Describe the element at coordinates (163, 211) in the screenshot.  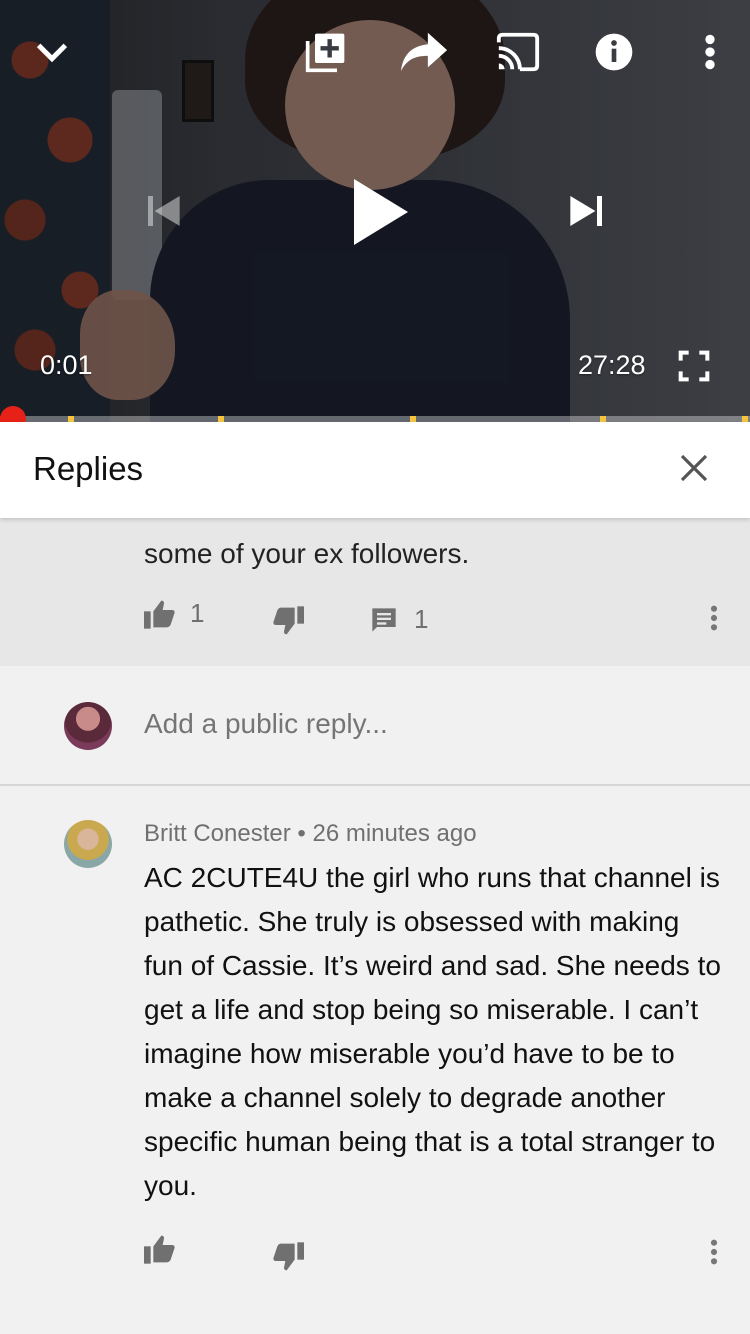
I see `skip-previous-icon` at that location.